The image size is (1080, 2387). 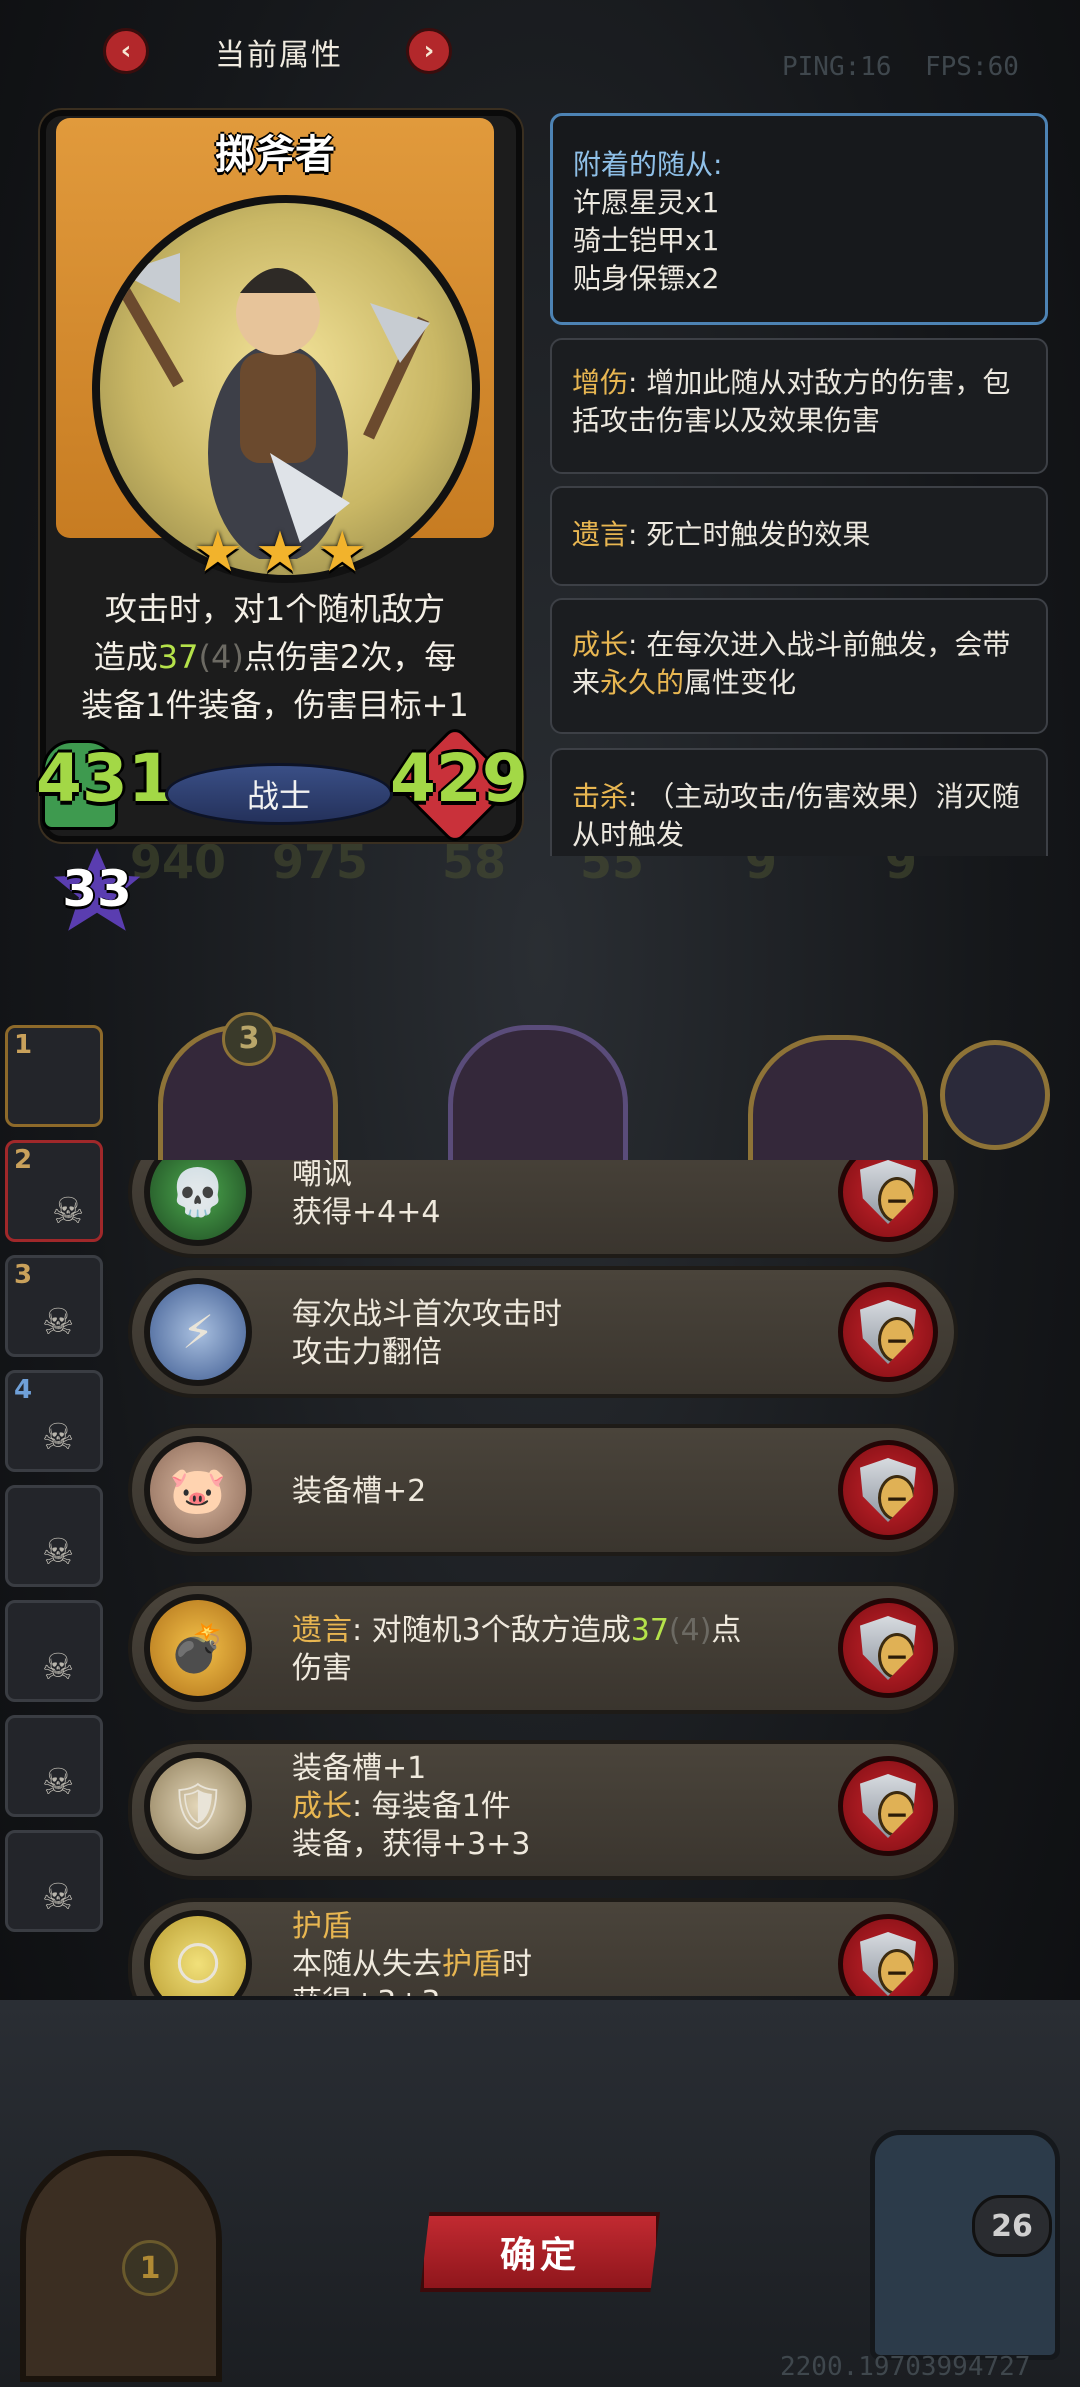 I want to click on description-line: 装备1件装备，伤害目标+1, so click(x=275, y=705).